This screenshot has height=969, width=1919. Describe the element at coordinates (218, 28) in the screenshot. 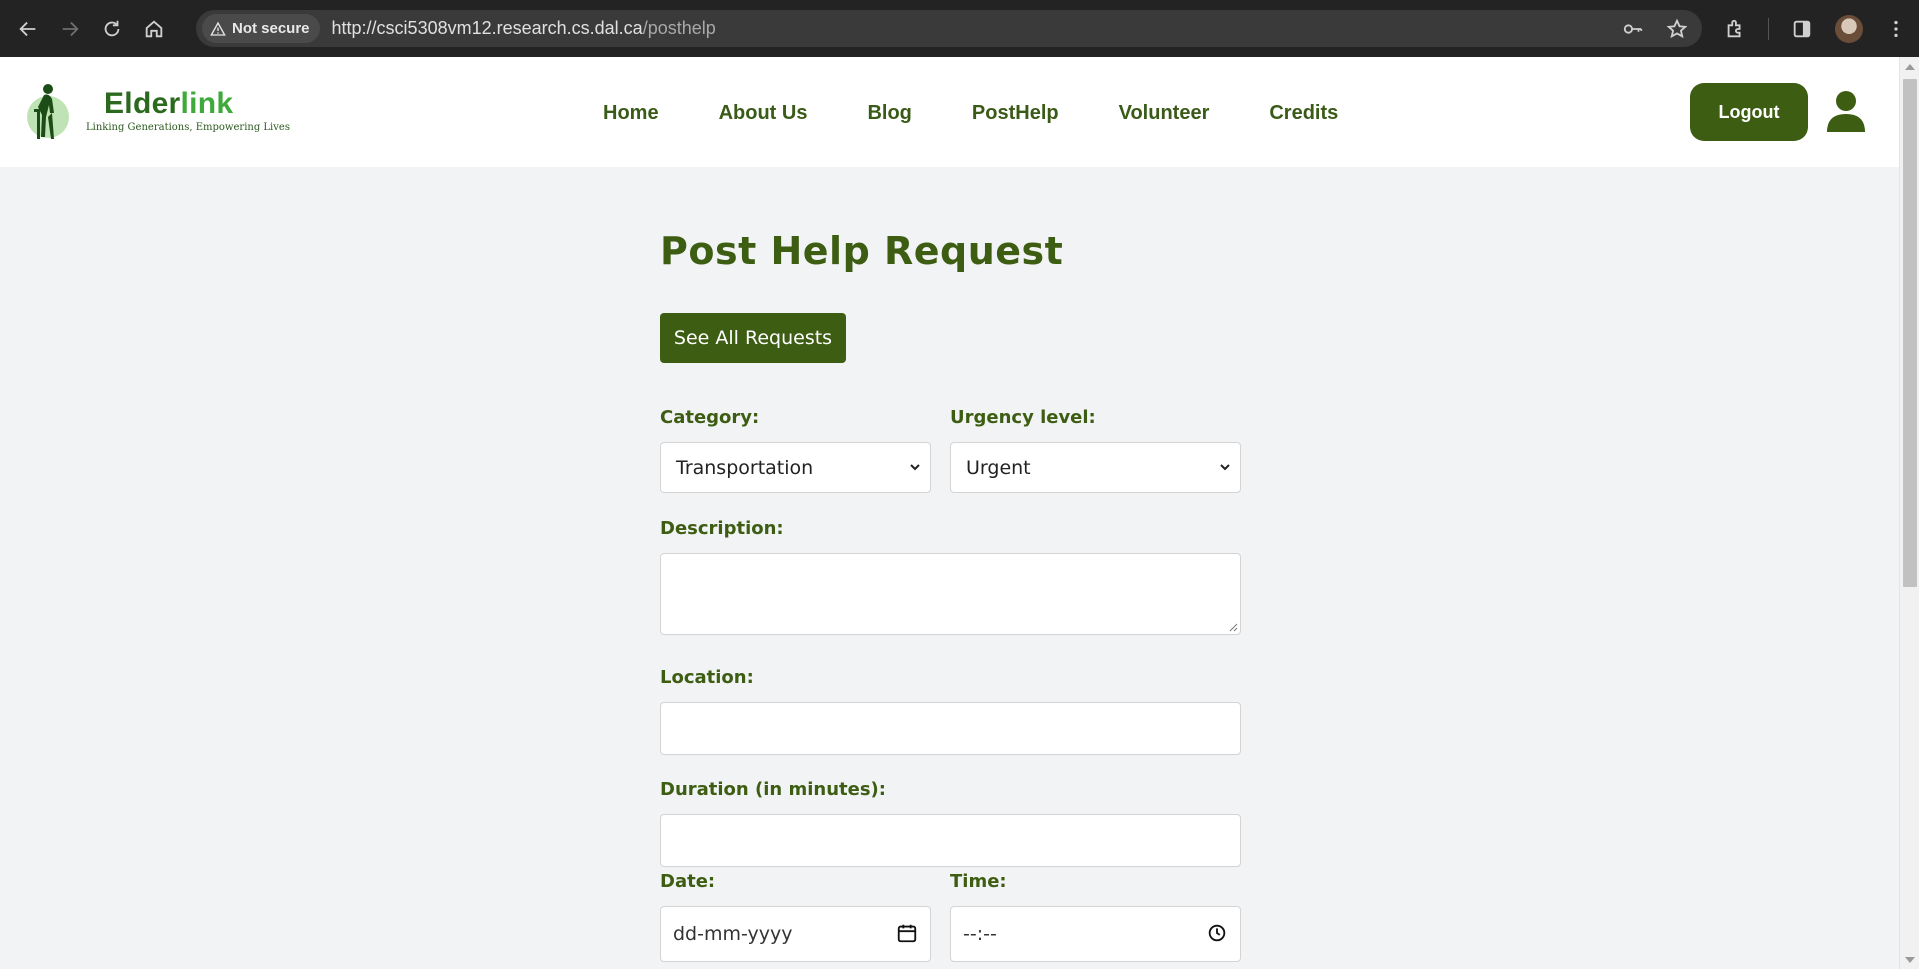

I see `warning-icon` at that location.